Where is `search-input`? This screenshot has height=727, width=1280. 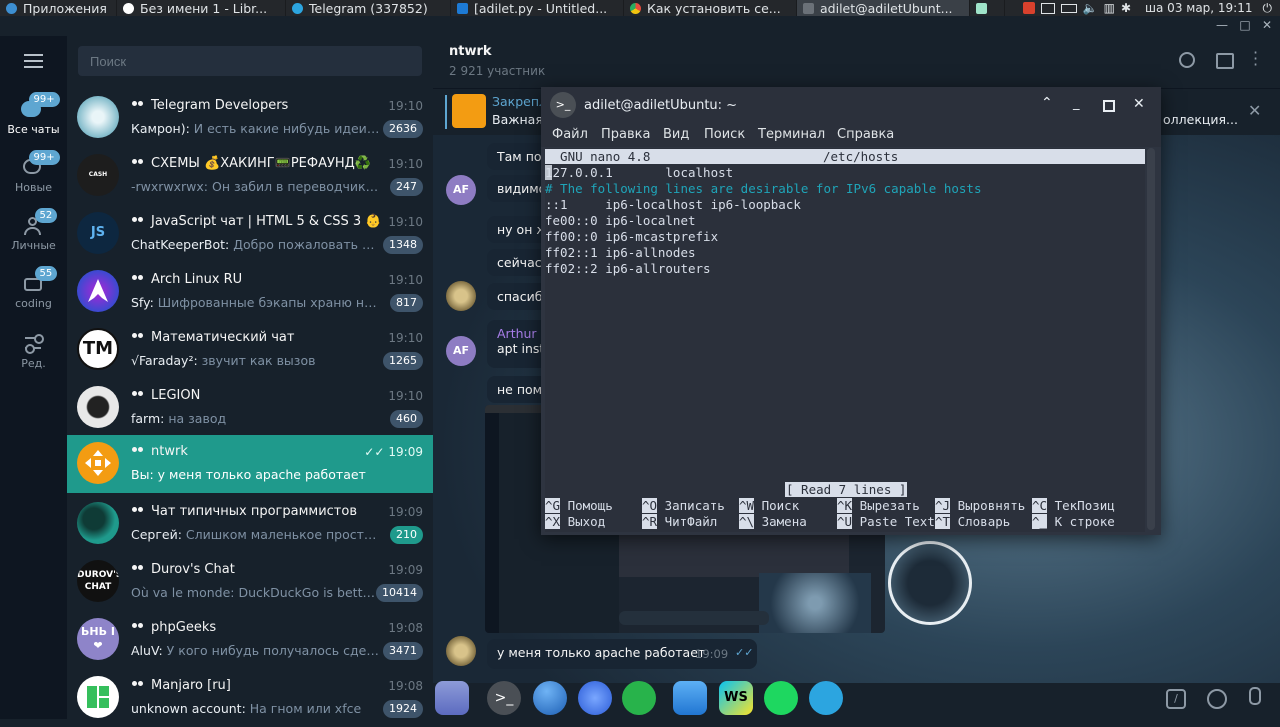
search-input is located at coordinates (250, 61).